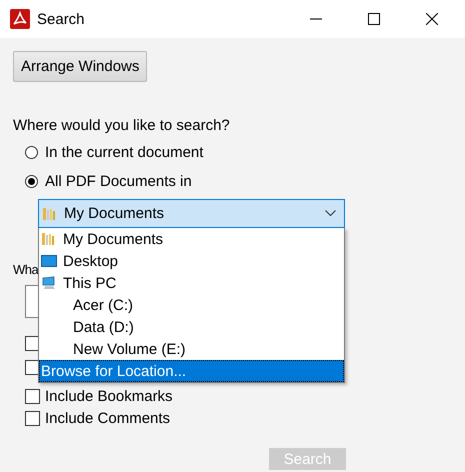 The image size is (465, 472). Describe the element at coordinates (118, 181) in the screenshot. I see `radio-label: All PDF Documents in` at that location.